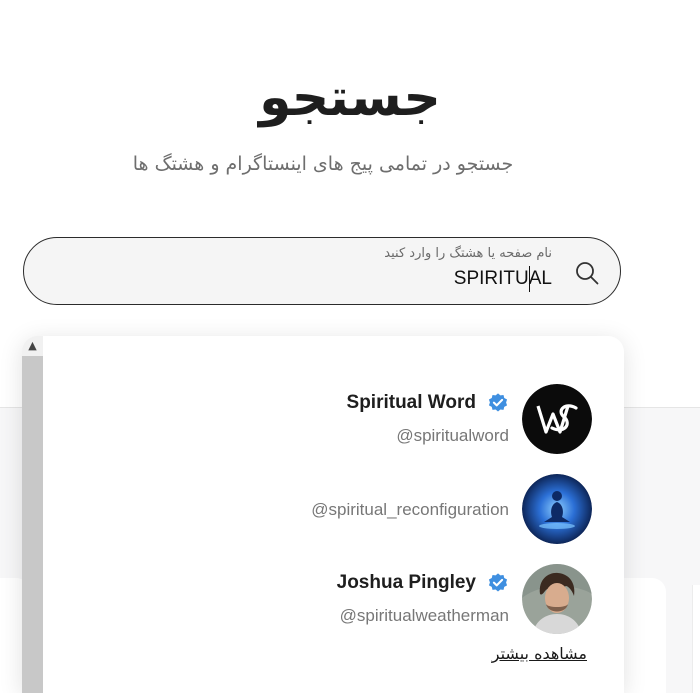  Describe the element at coordinates (452, 435) in the screenshot. I see `result-handle: @spiritualword` at that location.